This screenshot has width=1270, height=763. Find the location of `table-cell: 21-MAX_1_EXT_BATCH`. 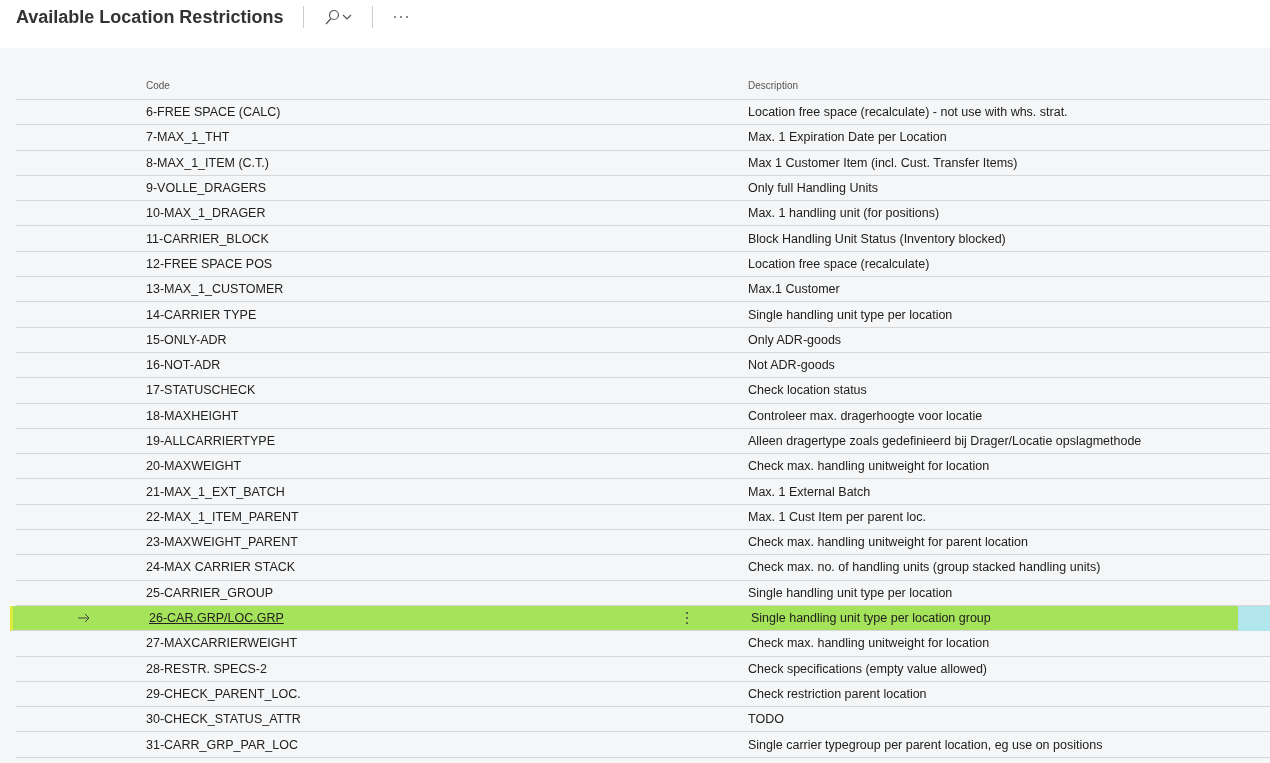

table-cell: 21-MAX_1_EXT_BATCH is located at coordinates (215, 491).